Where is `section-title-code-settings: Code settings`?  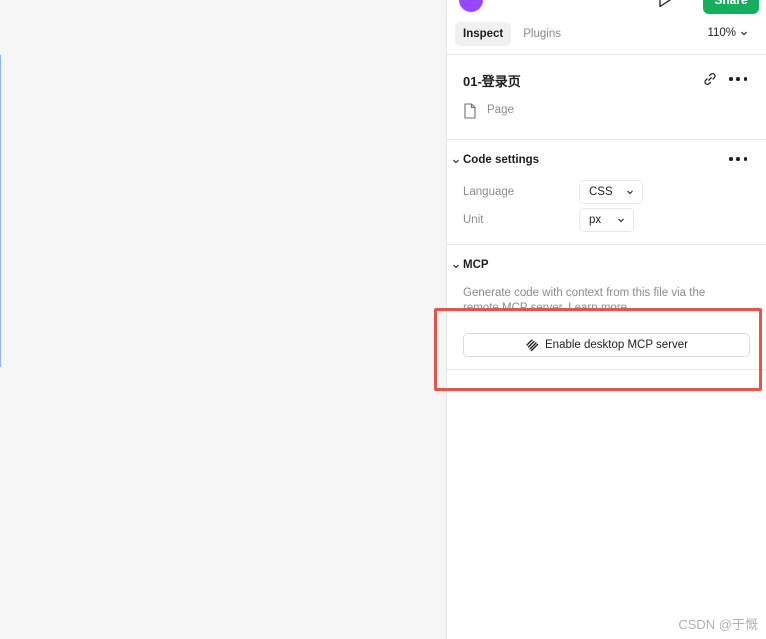
section-title-code-settings: Code settings is located at coordinates (501, 160).